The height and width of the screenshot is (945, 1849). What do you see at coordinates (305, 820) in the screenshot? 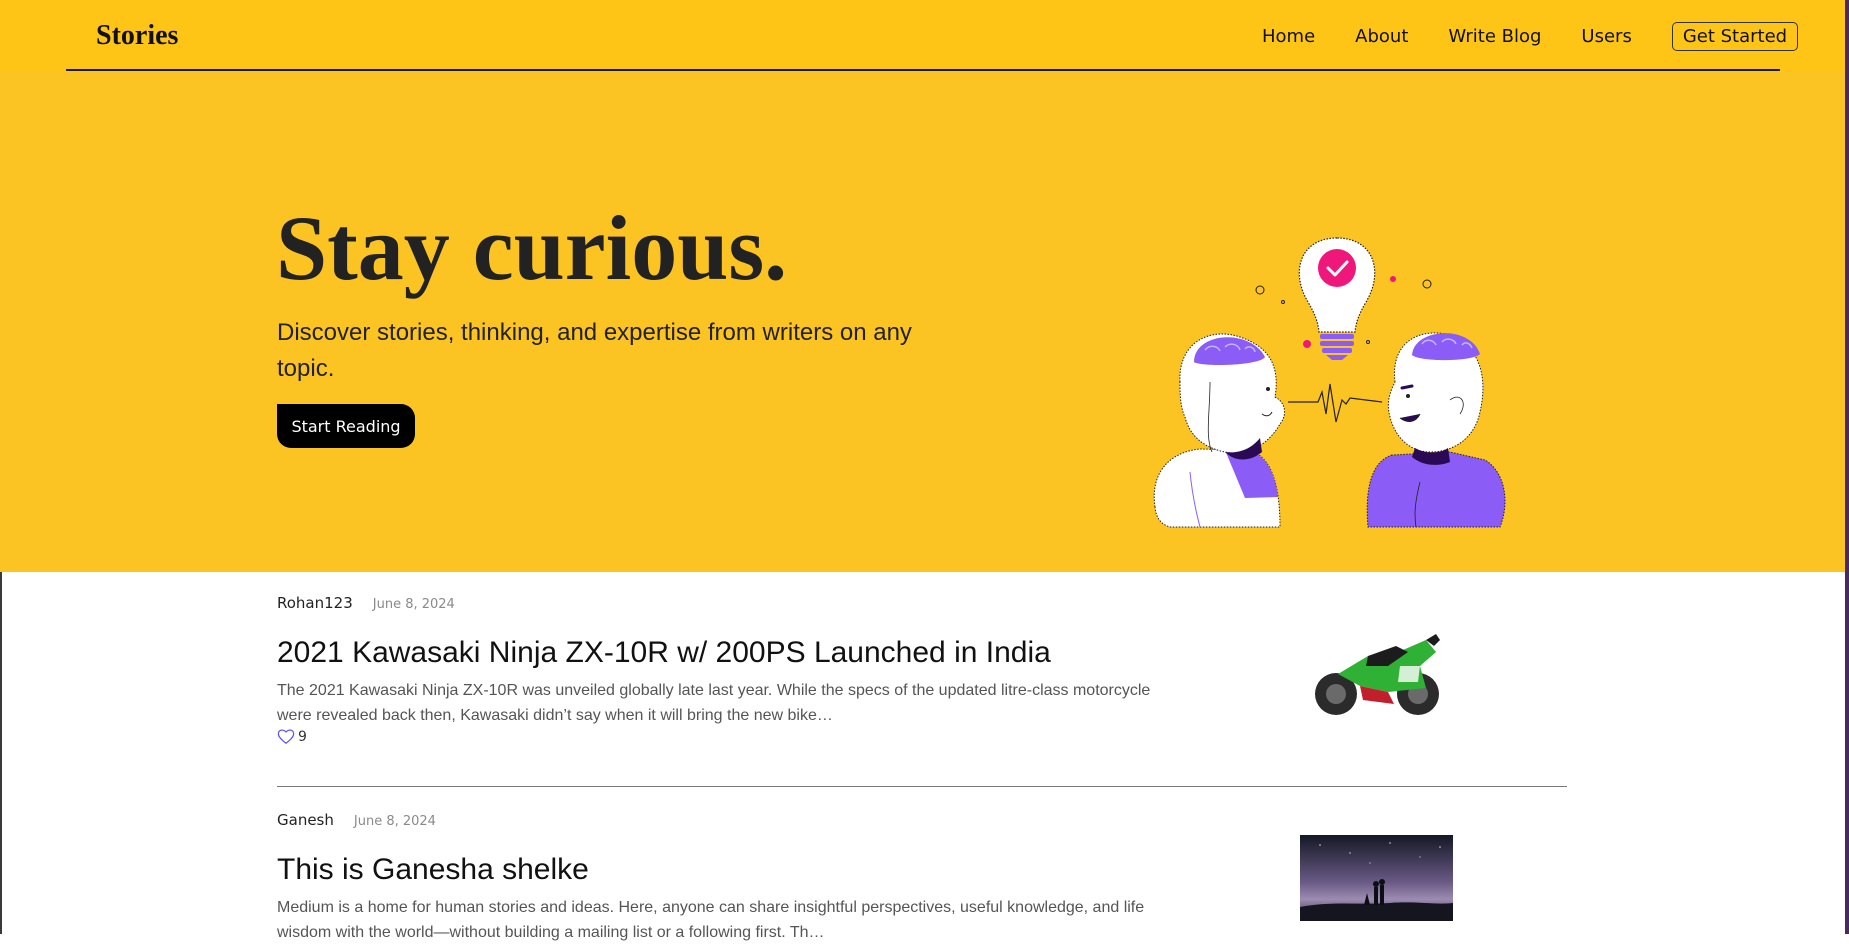
I see `article-author: Ganesh` at bounding box center [305, 820].